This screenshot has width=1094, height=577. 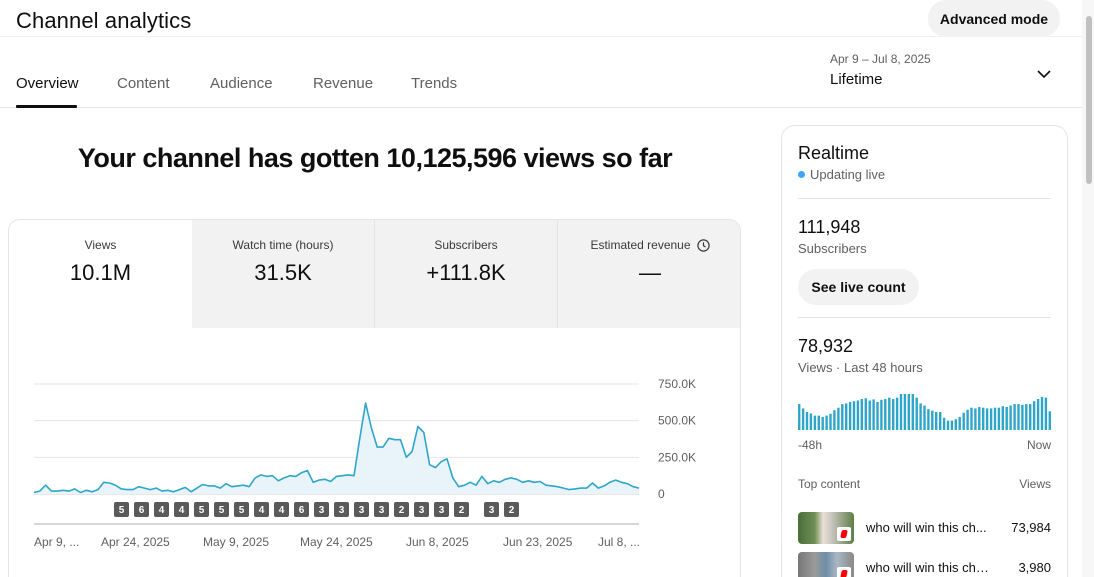 I want to click on page-title: Channel analytics, so click(x=104, y=20).